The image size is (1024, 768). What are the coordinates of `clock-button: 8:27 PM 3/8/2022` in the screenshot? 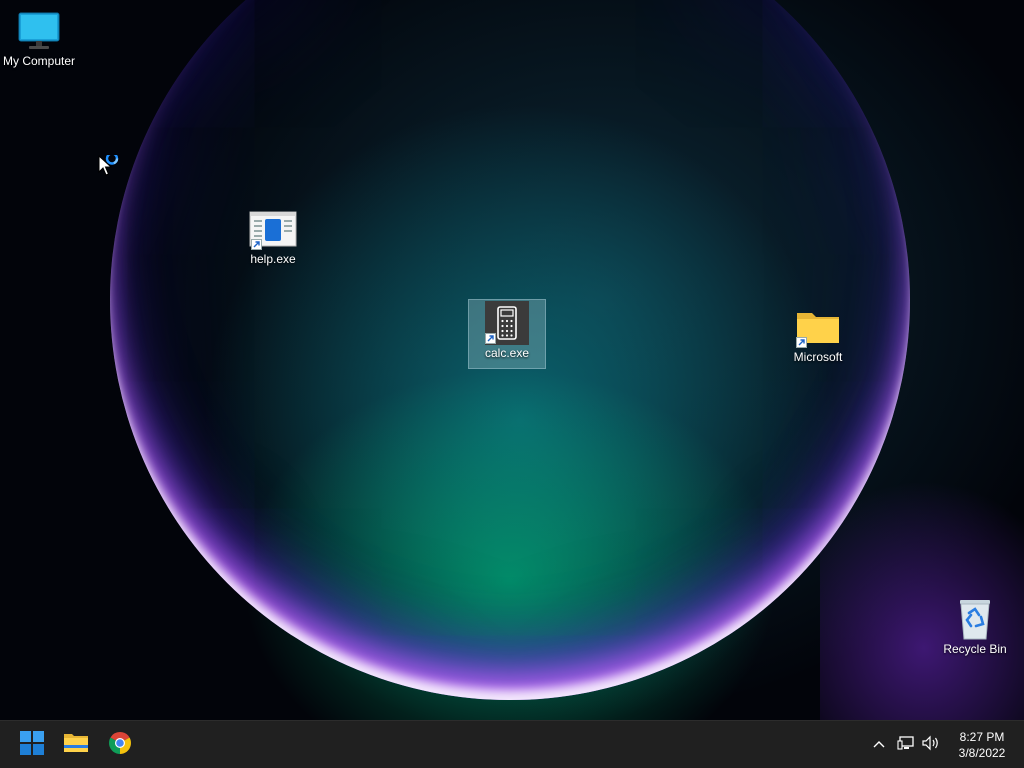 It's located at (982, 746).